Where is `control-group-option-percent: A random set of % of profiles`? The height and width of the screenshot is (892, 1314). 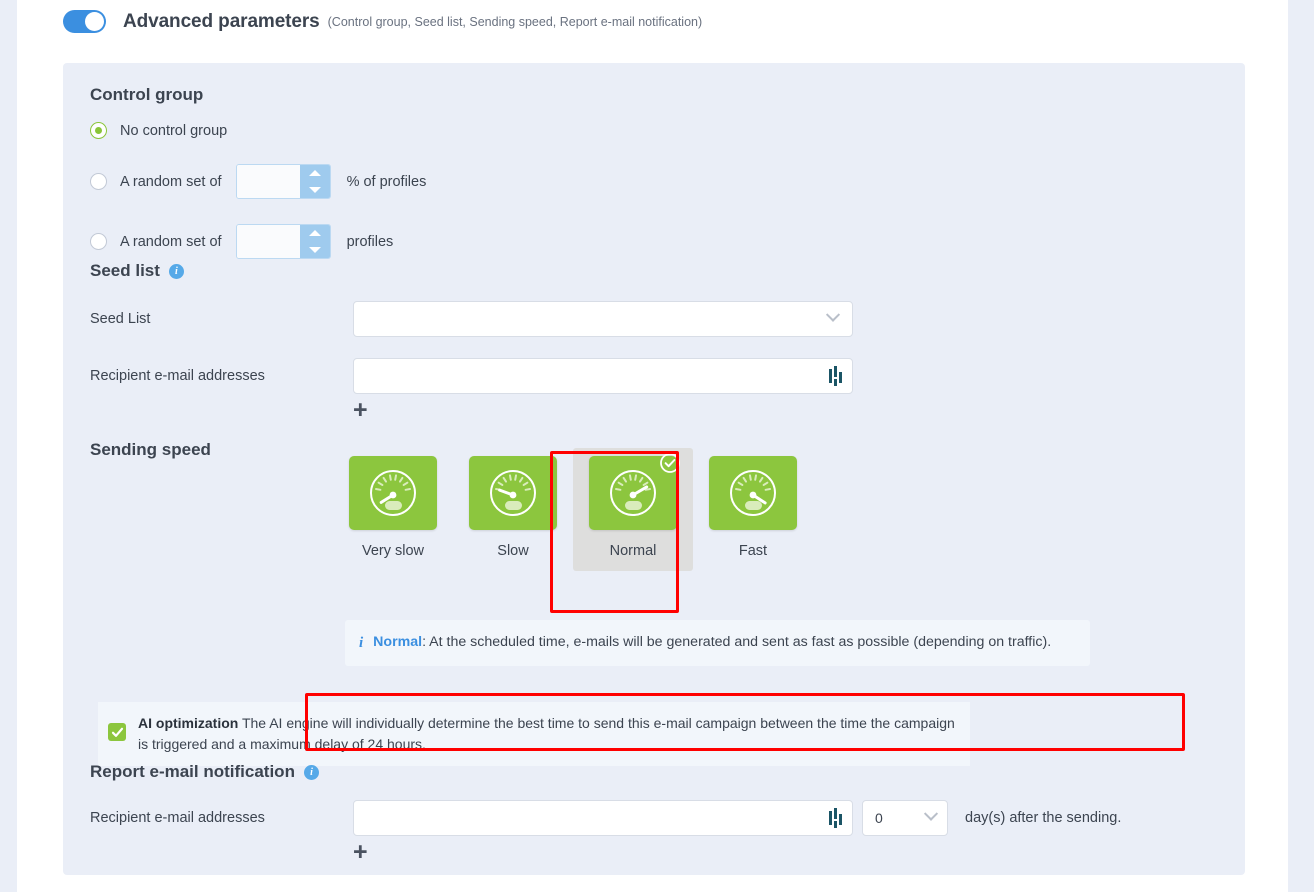
control-group-option-percent: A random set of % of profiles is located at coordinates (258, 181).